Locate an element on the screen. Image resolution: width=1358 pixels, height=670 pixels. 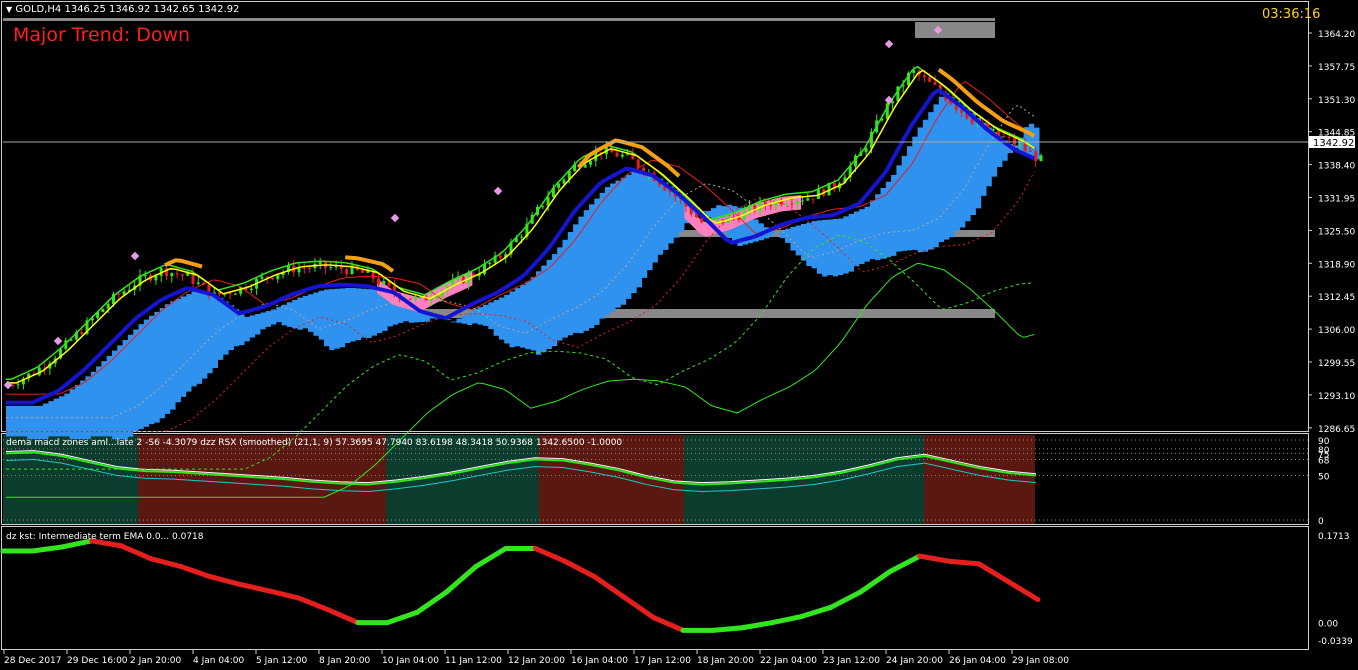
zone-green is located at coordinates (804, 479).